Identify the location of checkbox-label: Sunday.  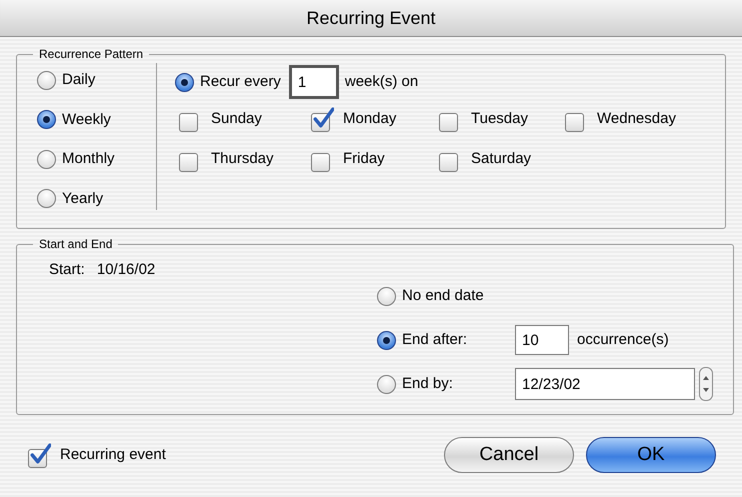
(236, 119).